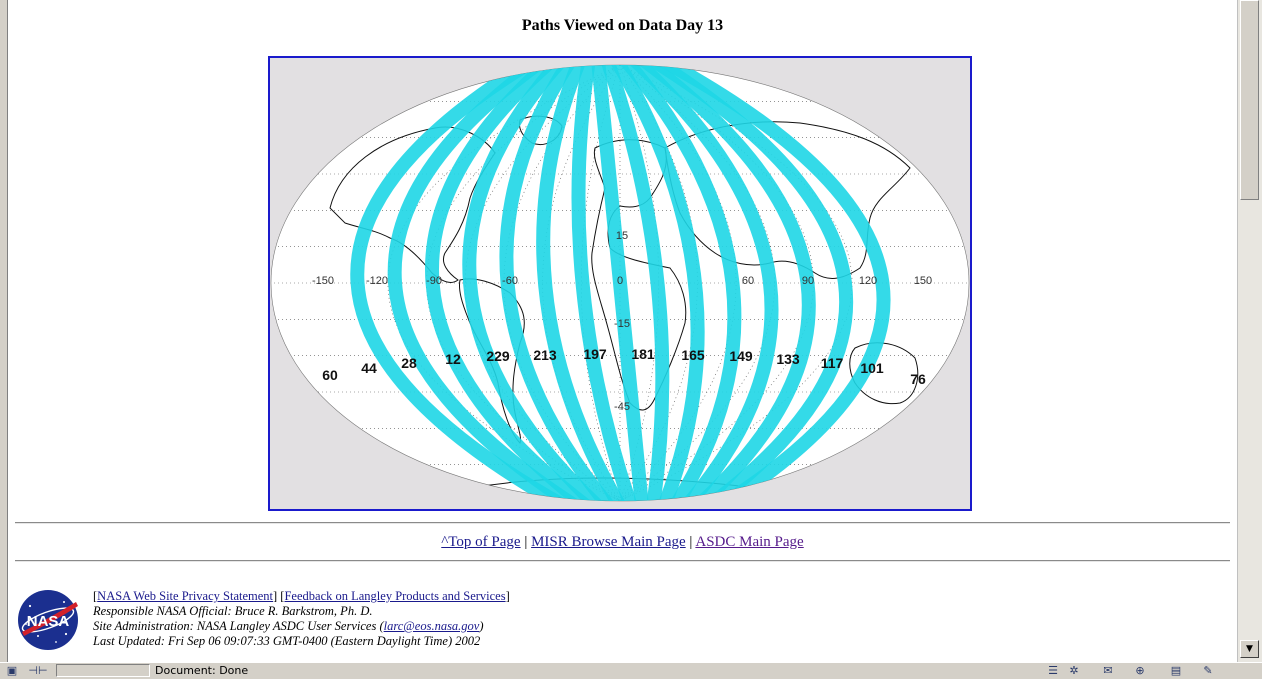 Image resolution: width=1262 pixels, height=679 pixels. Describe the element at coordinates (749, 542) in the screenshot. I see `asdc-main-link: ASDC Main Page` at that location.